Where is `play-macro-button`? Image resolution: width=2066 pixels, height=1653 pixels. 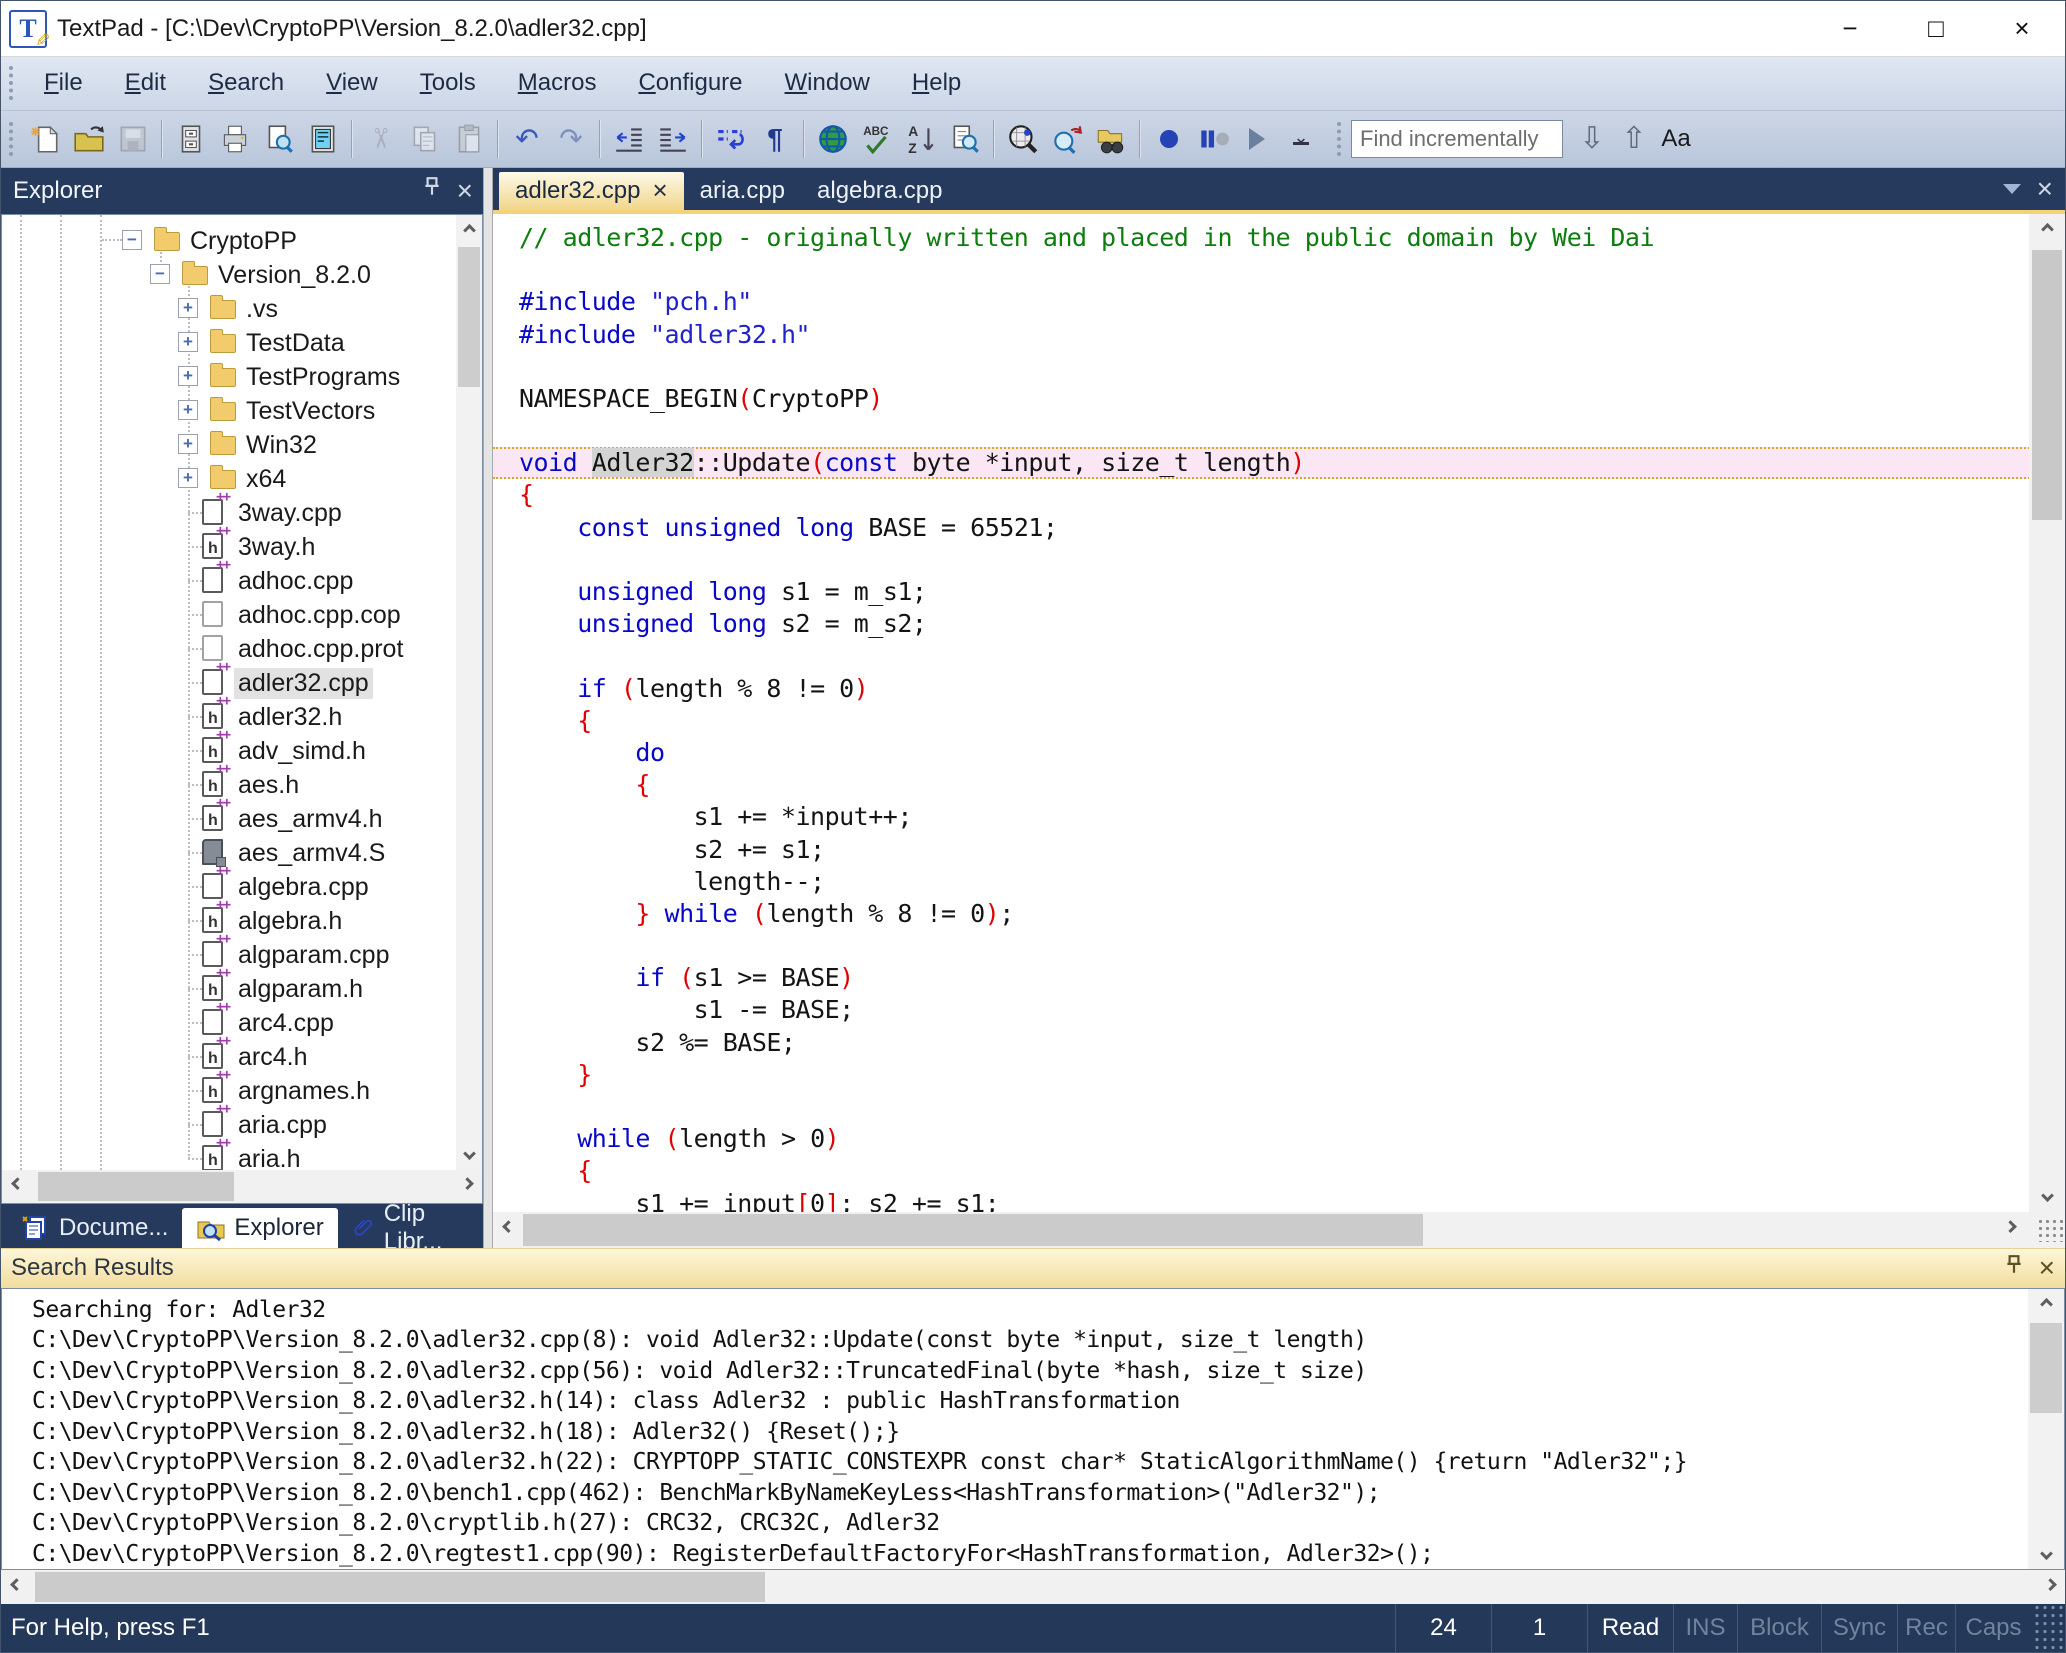
play-macro-button is located at coordinates (1257, 139).